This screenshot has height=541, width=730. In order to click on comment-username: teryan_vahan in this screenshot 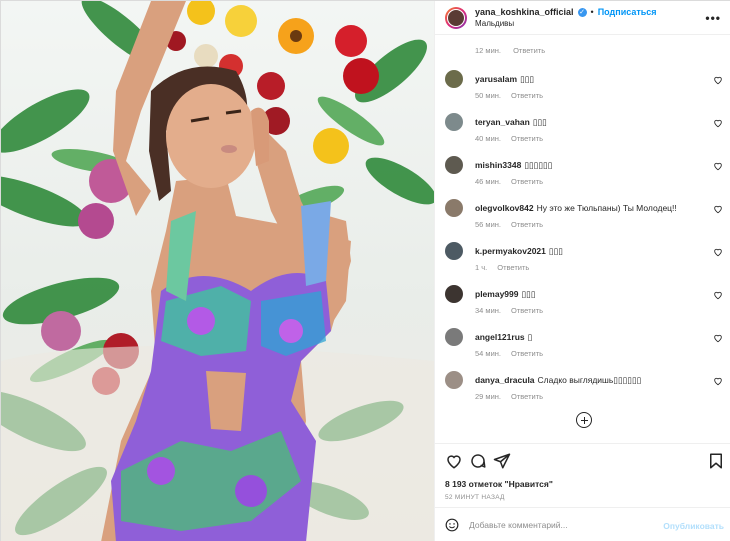, I will do `click(502, 122)`.